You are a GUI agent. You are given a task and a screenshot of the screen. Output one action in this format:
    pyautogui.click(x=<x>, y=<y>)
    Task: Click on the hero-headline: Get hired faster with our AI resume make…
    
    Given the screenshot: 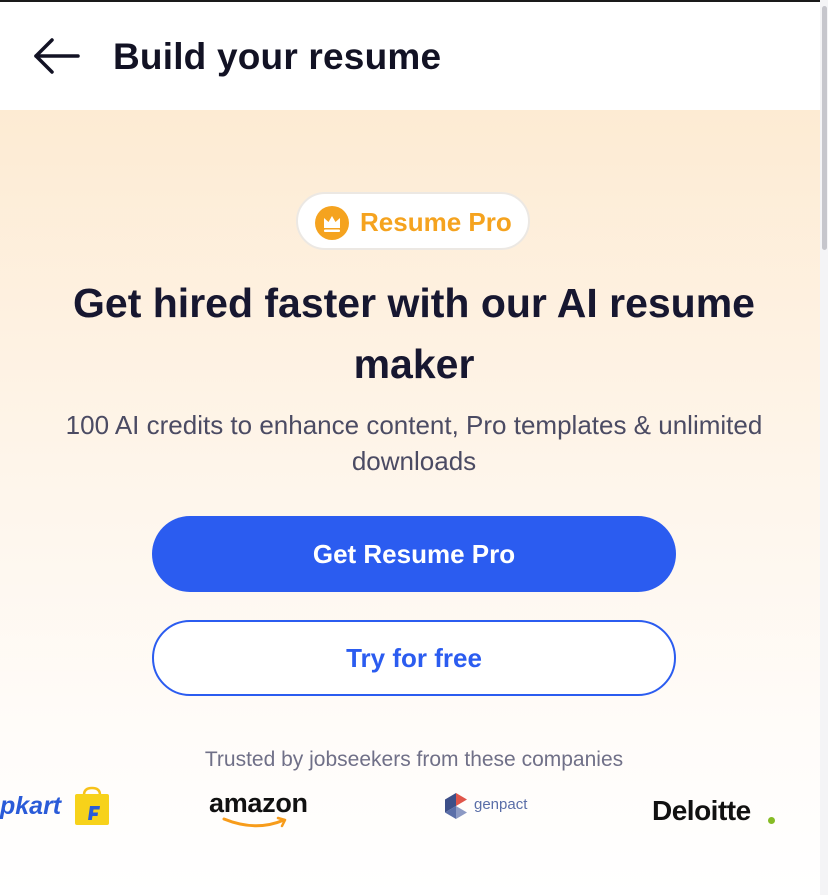 What is the action you would take?
    pyautogui.click(x=414, y=333)
    